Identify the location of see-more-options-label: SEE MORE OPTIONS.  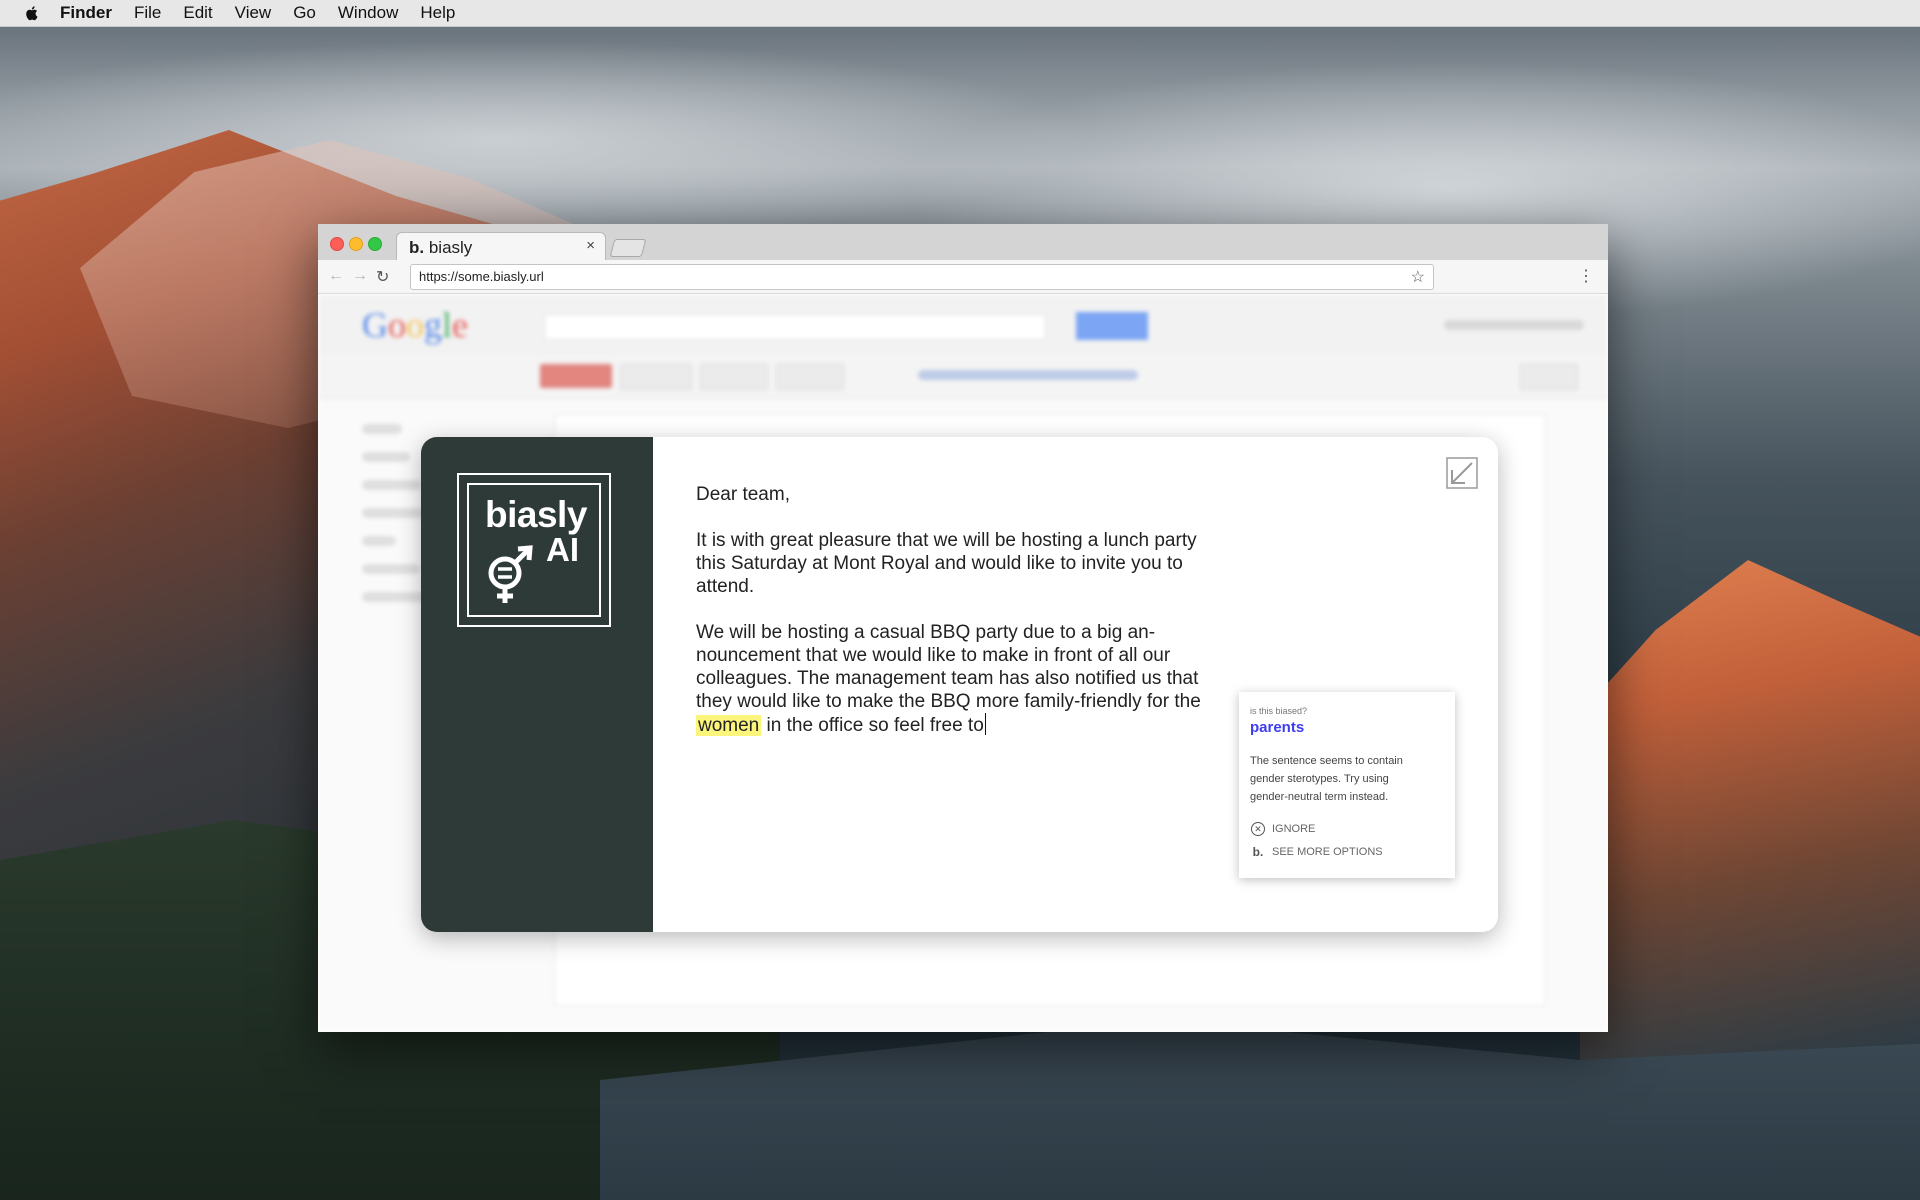
(1327, 852).